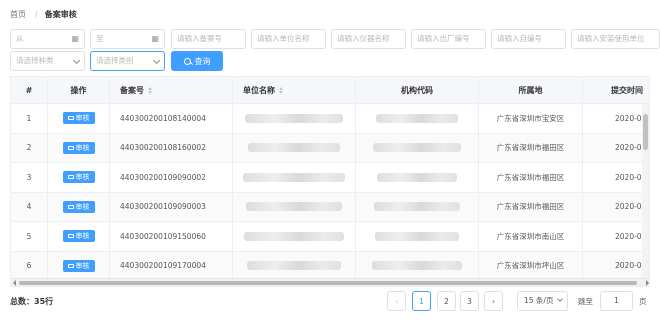 This screenshot has height=323, width=660. I want to click on type-select: 请选择类别, so click(127, 61).